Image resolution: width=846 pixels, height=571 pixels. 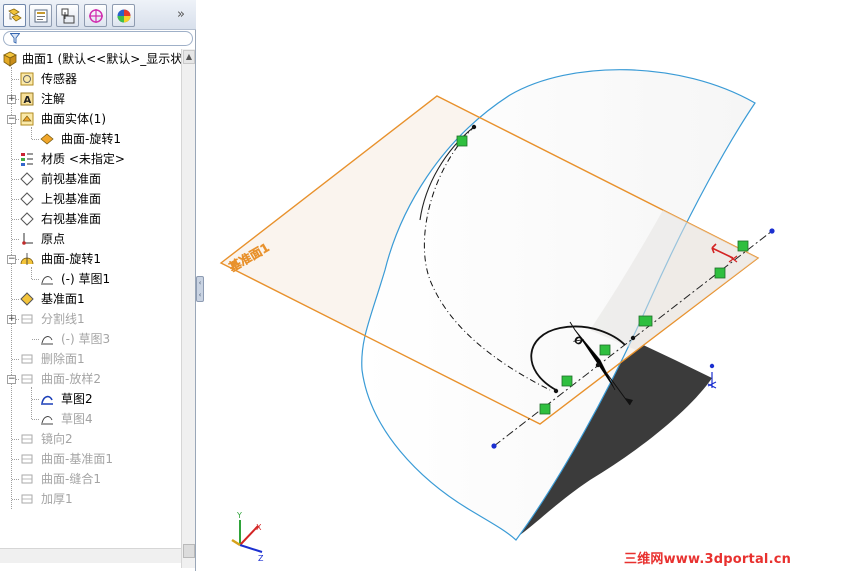 I want to click on tree-horizontal-scrollbar, so click(x=90, y=555).